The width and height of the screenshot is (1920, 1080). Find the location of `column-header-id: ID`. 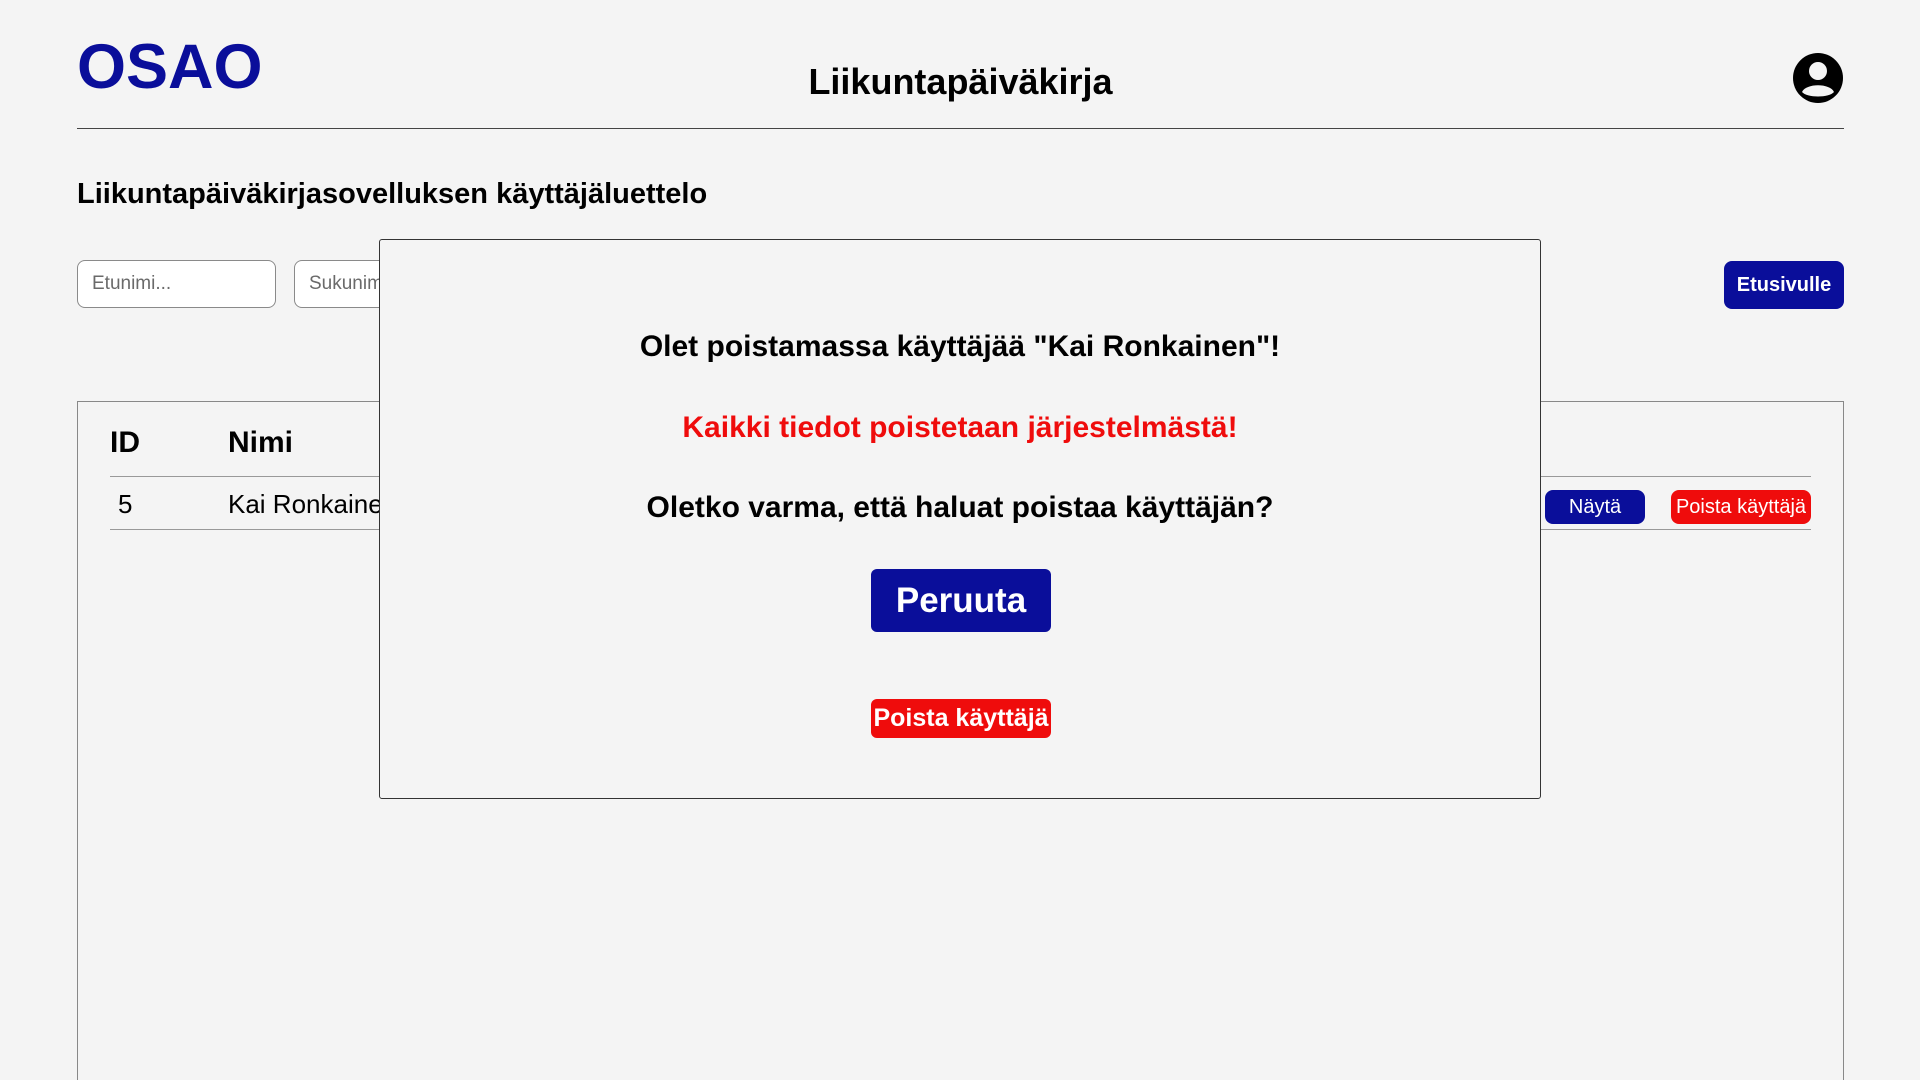

column-header-id: ID is located at coordinates (125, 442).